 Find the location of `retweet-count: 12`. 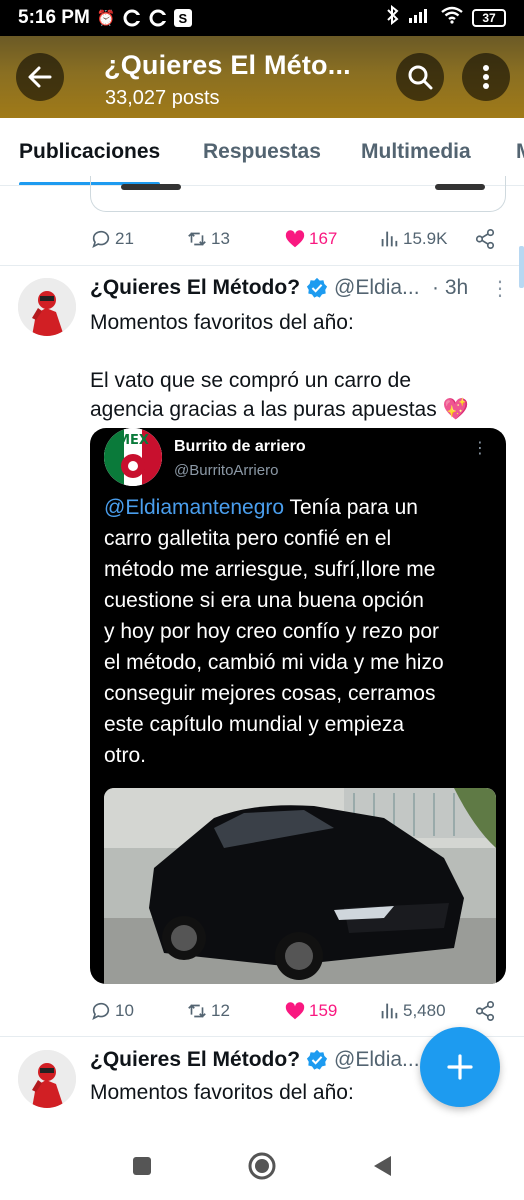

retweet-count: 12 is located at coordinates (220, 1010).